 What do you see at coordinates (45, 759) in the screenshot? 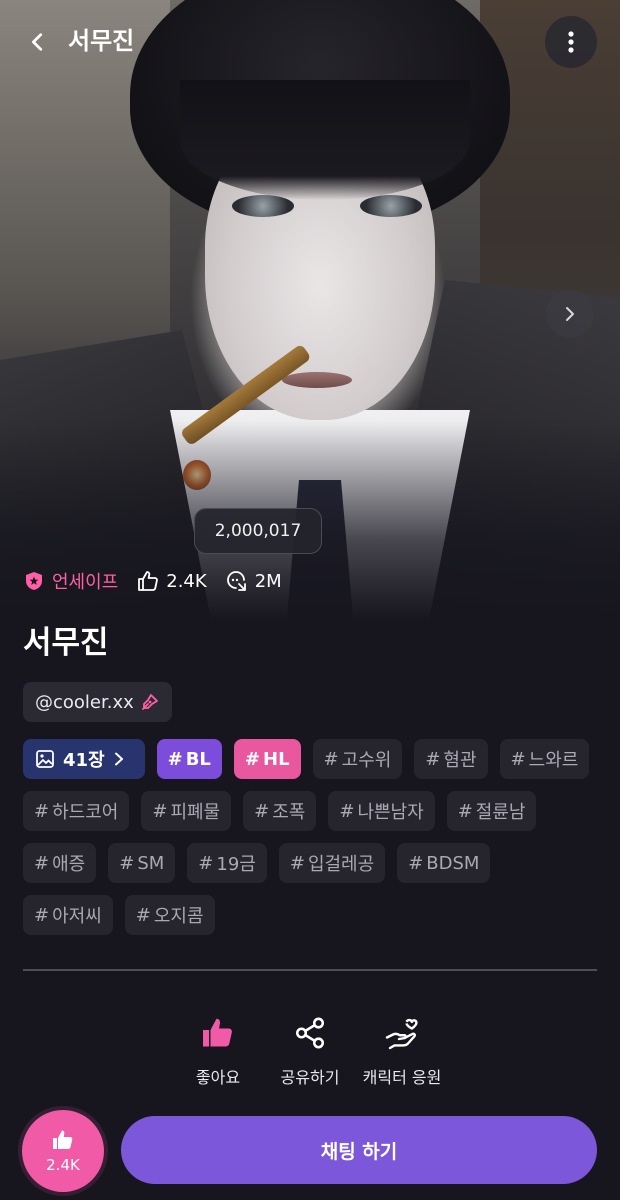
I see `image-icon` at bounding box center [45, 759].